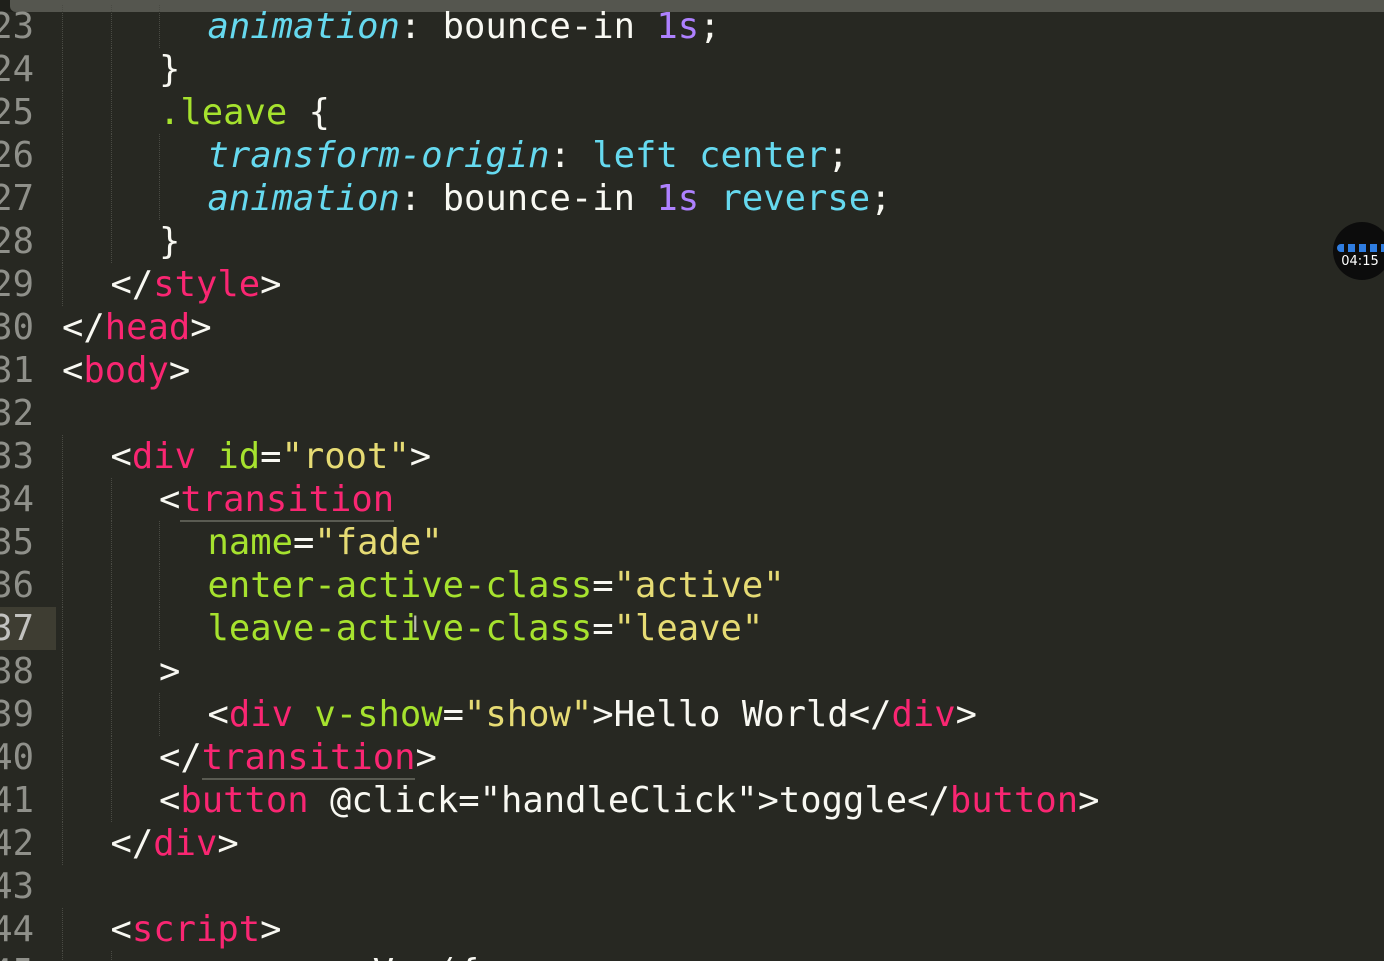 The image size is (1384, 961). Describe the element at coordinates (17, 26) in the screenshot. I see `line-number: 23` at that location.